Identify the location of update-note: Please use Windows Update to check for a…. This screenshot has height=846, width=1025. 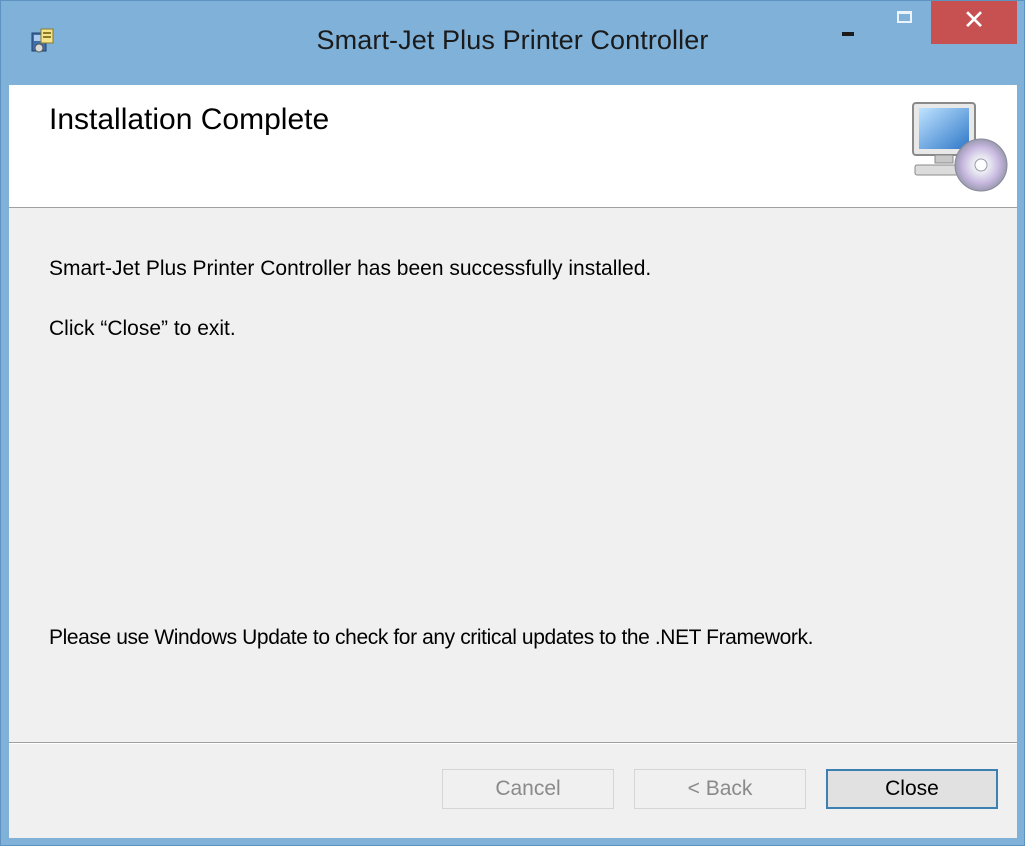
(431, 637).